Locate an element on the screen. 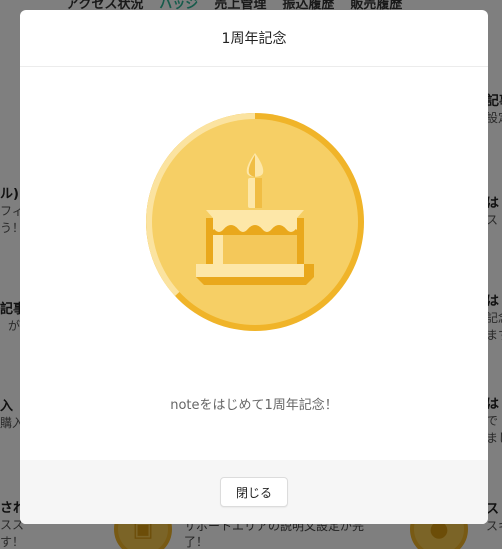  modal-header: 1周年記念 is located at coordinates (254, 38).